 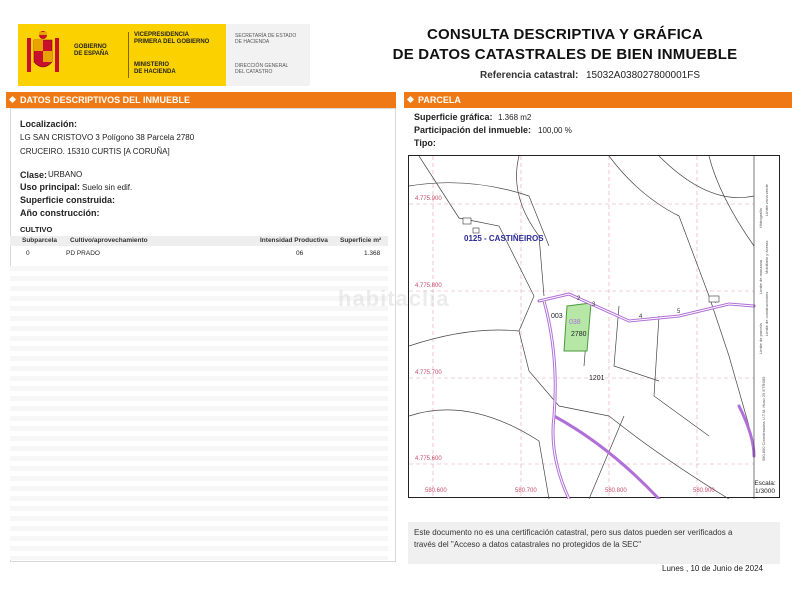 What do you see at coordinates (526, 491) in the screenshot?
I see `svg-text: 580.700` at bounding box center [526, 491].